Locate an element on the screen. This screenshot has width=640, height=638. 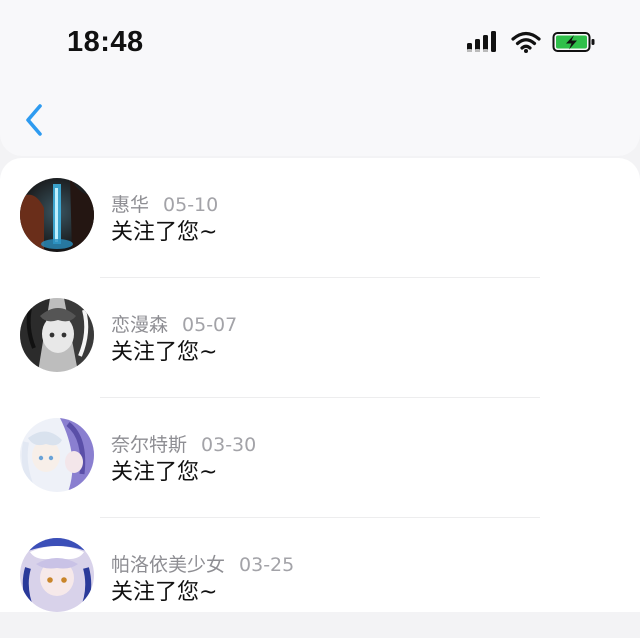
user-name-text: 惠华 is located at coordinates (130, 205).